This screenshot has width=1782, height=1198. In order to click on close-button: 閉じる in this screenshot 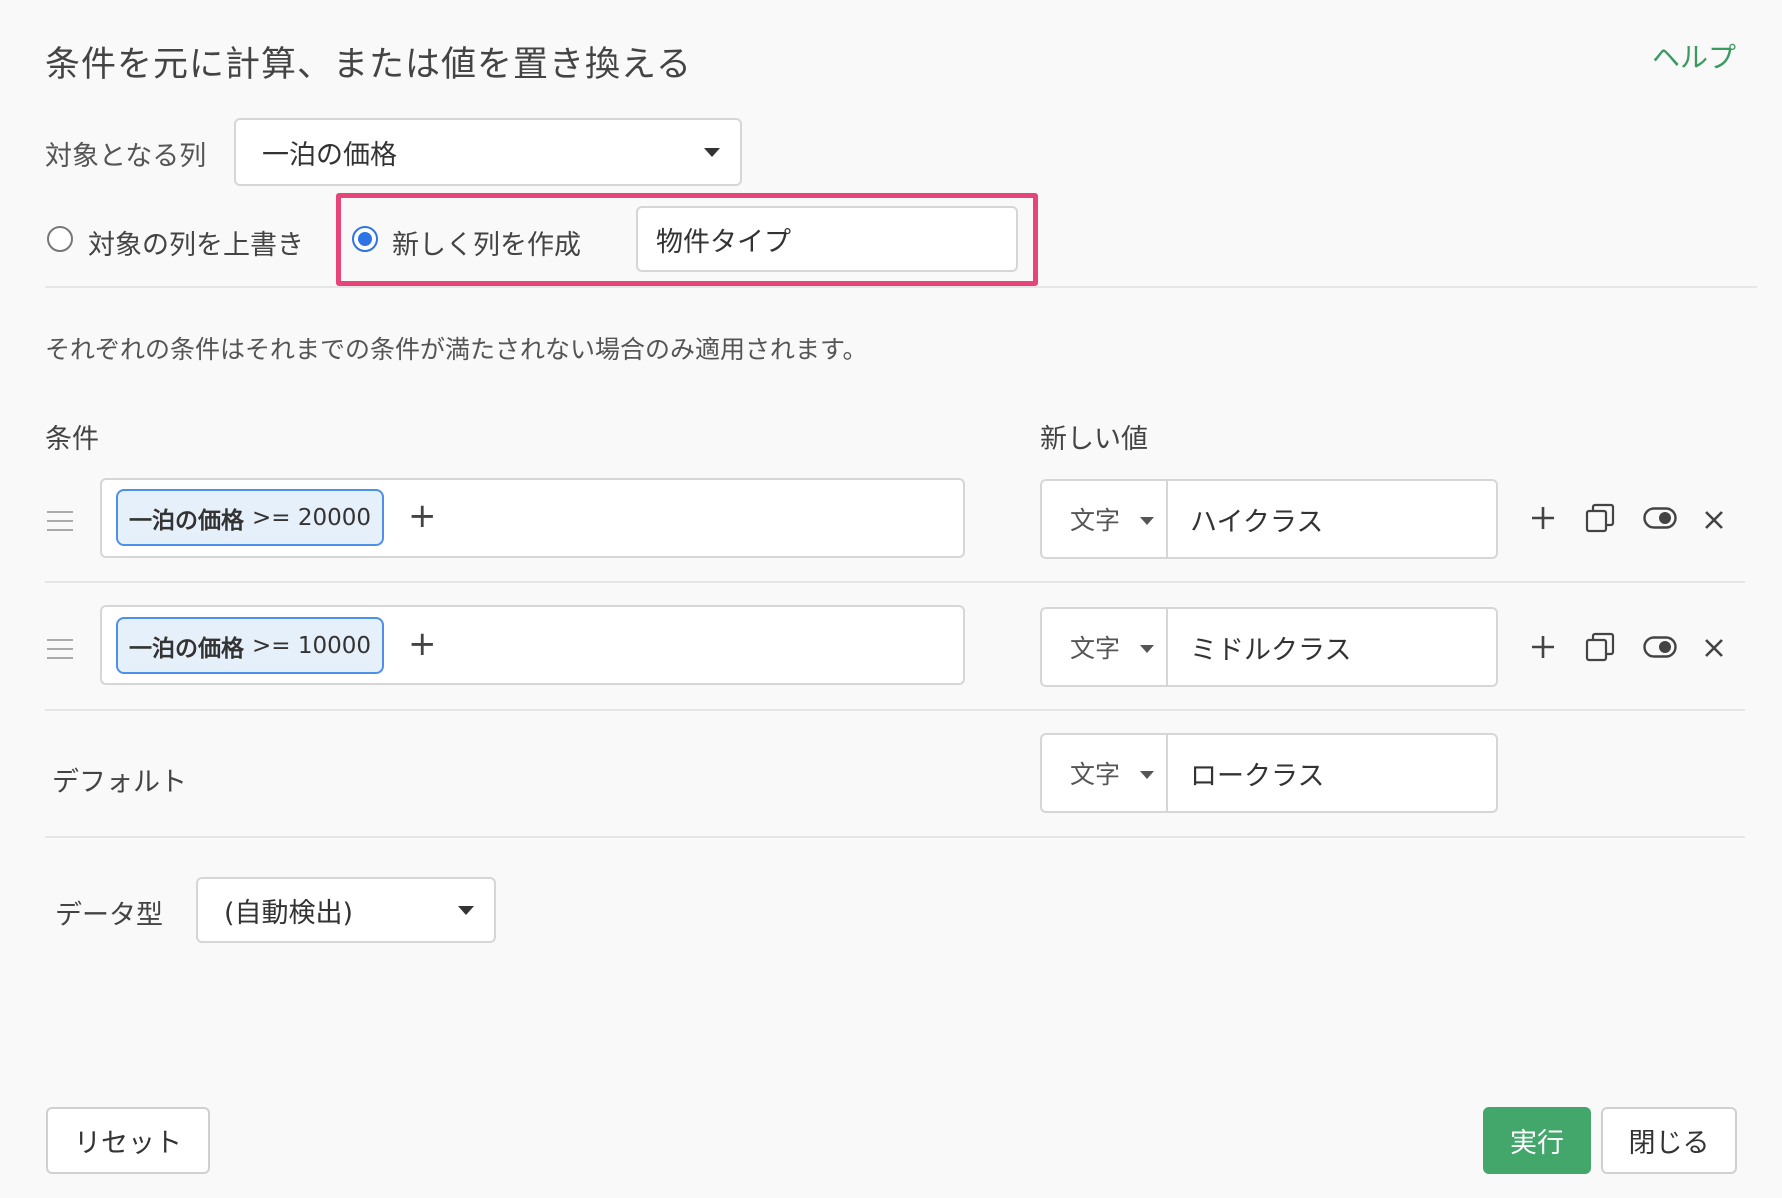, I will do `click(1669, 1140)`.